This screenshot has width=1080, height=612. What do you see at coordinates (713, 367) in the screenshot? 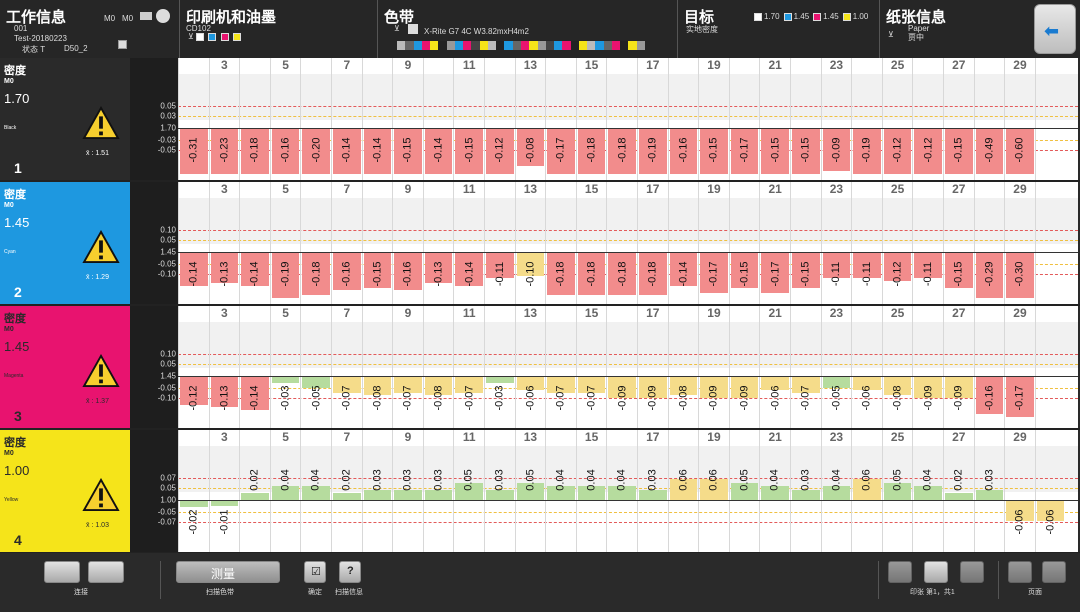
I see `zone-column: 19 -0.09` at bounding box center [713, 367].